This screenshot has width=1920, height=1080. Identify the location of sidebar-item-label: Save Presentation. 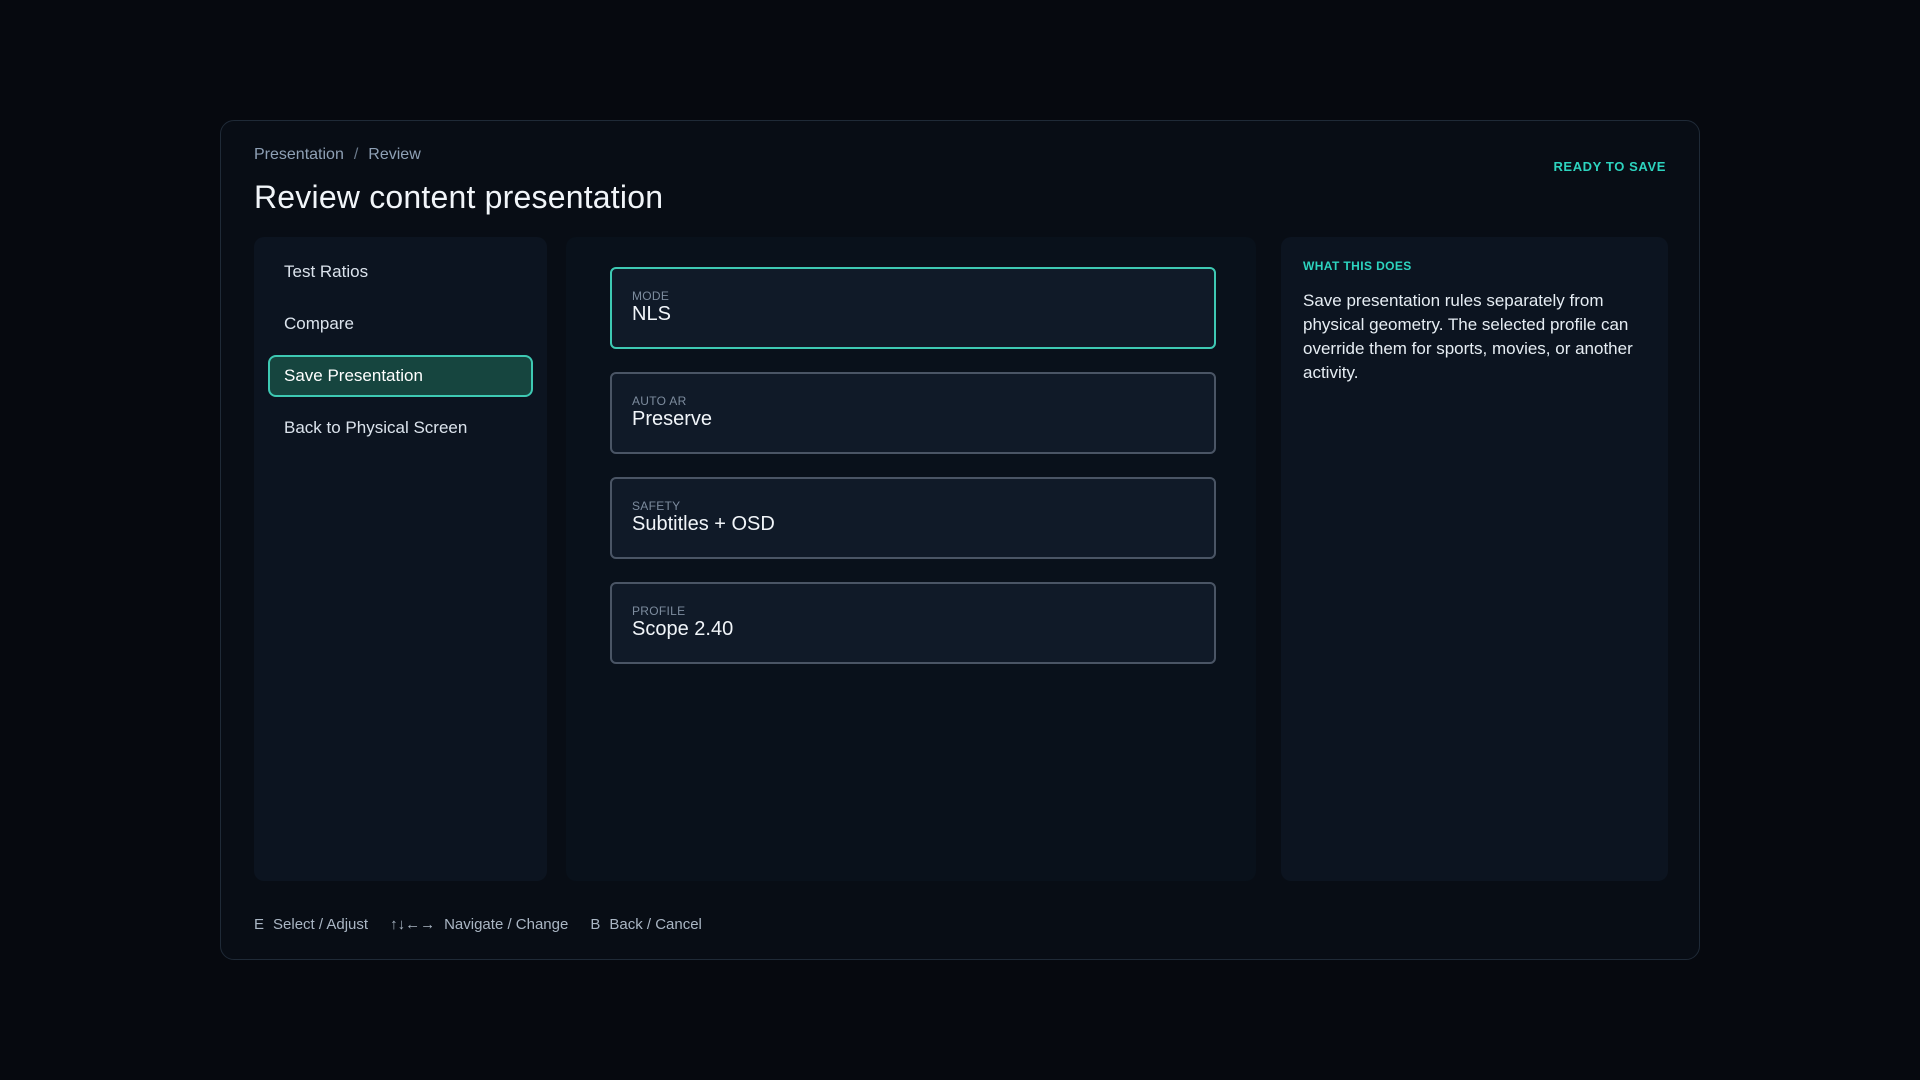
(353, 375).